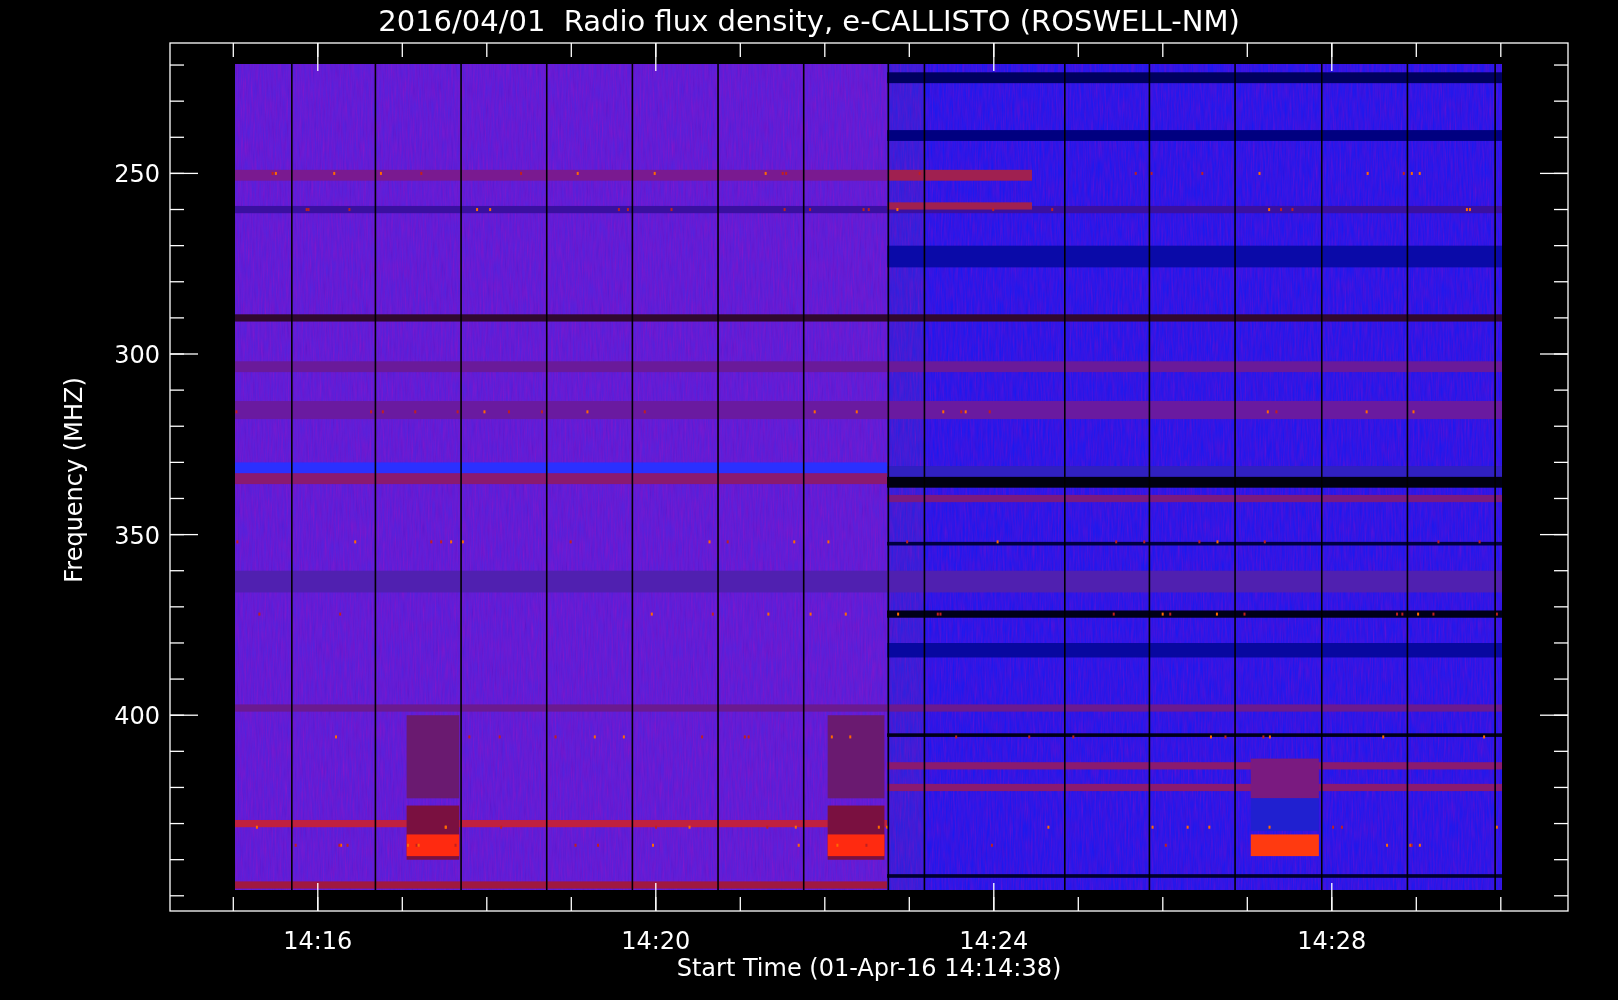 This screenshot has width=1618, height=1000. What do you see at coordinates (656, 941) in the screenshot?
I see `x-tick-label: 14:20` at bounding box center [656, 941].